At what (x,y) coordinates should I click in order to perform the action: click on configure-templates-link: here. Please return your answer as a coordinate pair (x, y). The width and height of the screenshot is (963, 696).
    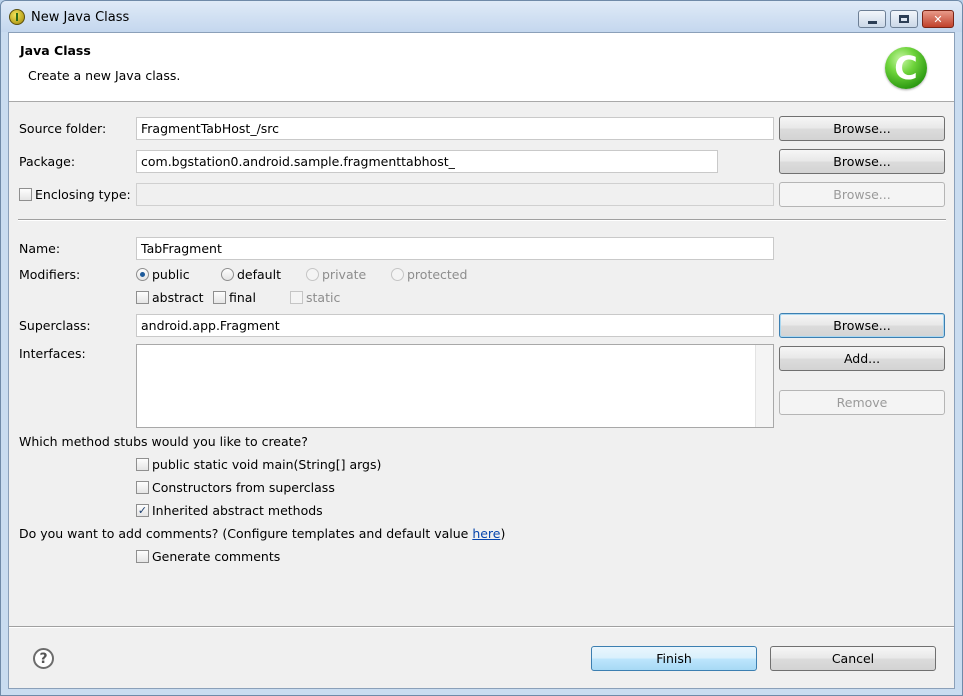
    Looking at the image, I should click on (486, 533).